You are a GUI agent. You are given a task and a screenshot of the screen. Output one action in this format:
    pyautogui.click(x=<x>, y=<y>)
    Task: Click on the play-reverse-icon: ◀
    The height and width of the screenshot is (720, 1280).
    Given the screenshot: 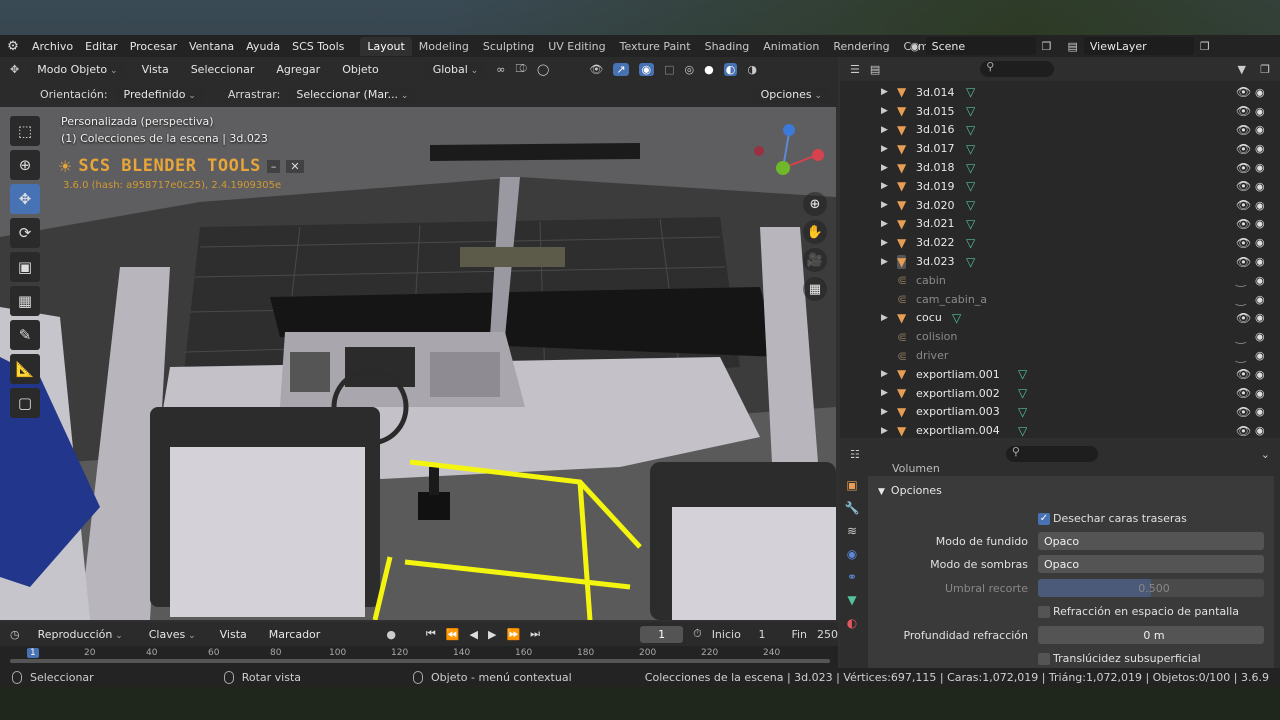 What is the action you would take?
    pyautogui.click(x=474, y=634)
    